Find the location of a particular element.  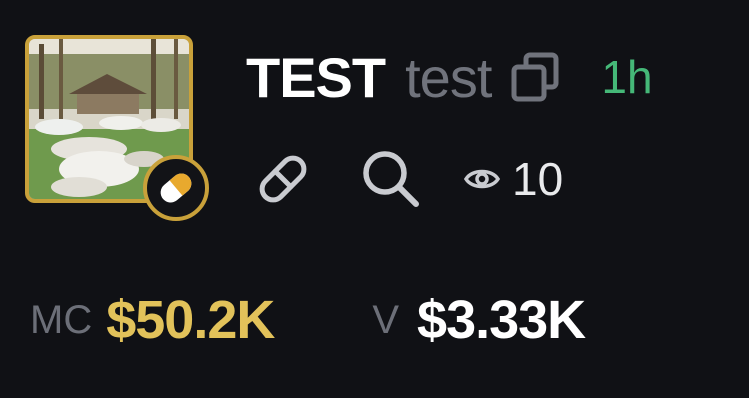

link-icon is located at coordinates (283, 179).